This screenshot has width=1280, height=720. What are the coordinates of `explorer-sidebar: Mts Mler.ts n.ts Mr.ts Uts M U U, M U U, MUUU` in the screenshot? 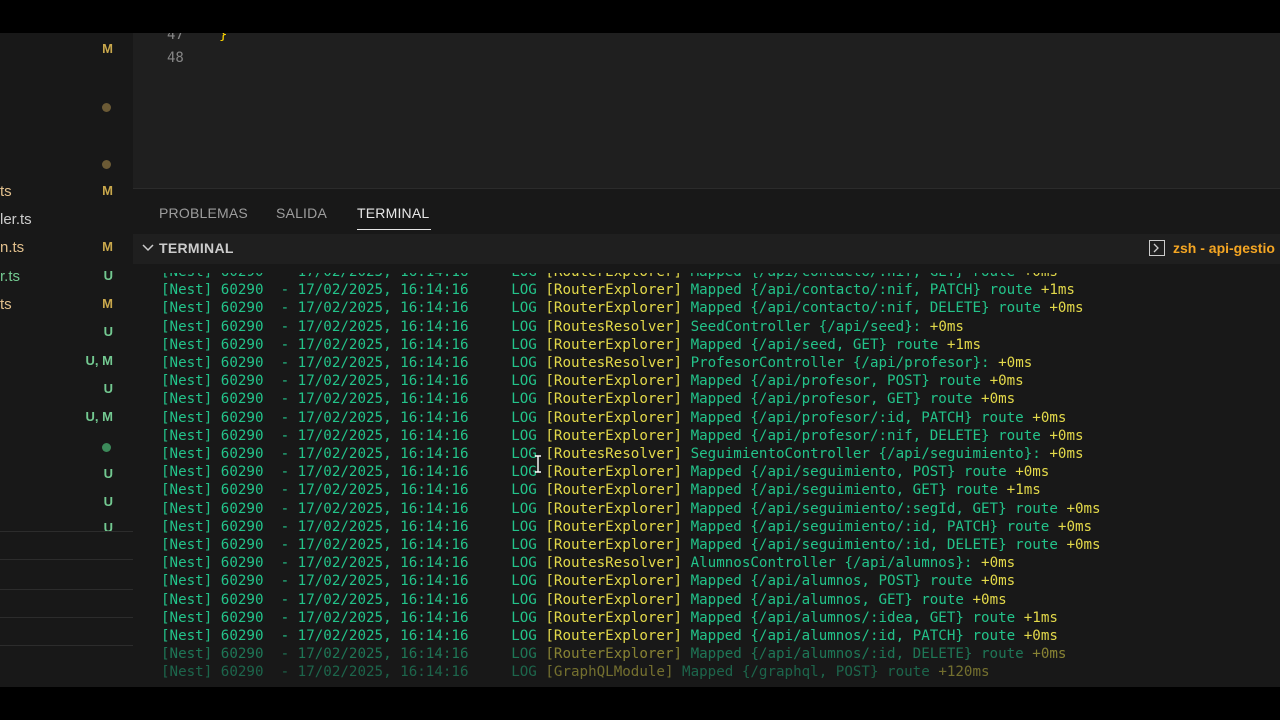 It's located at (66, 360).